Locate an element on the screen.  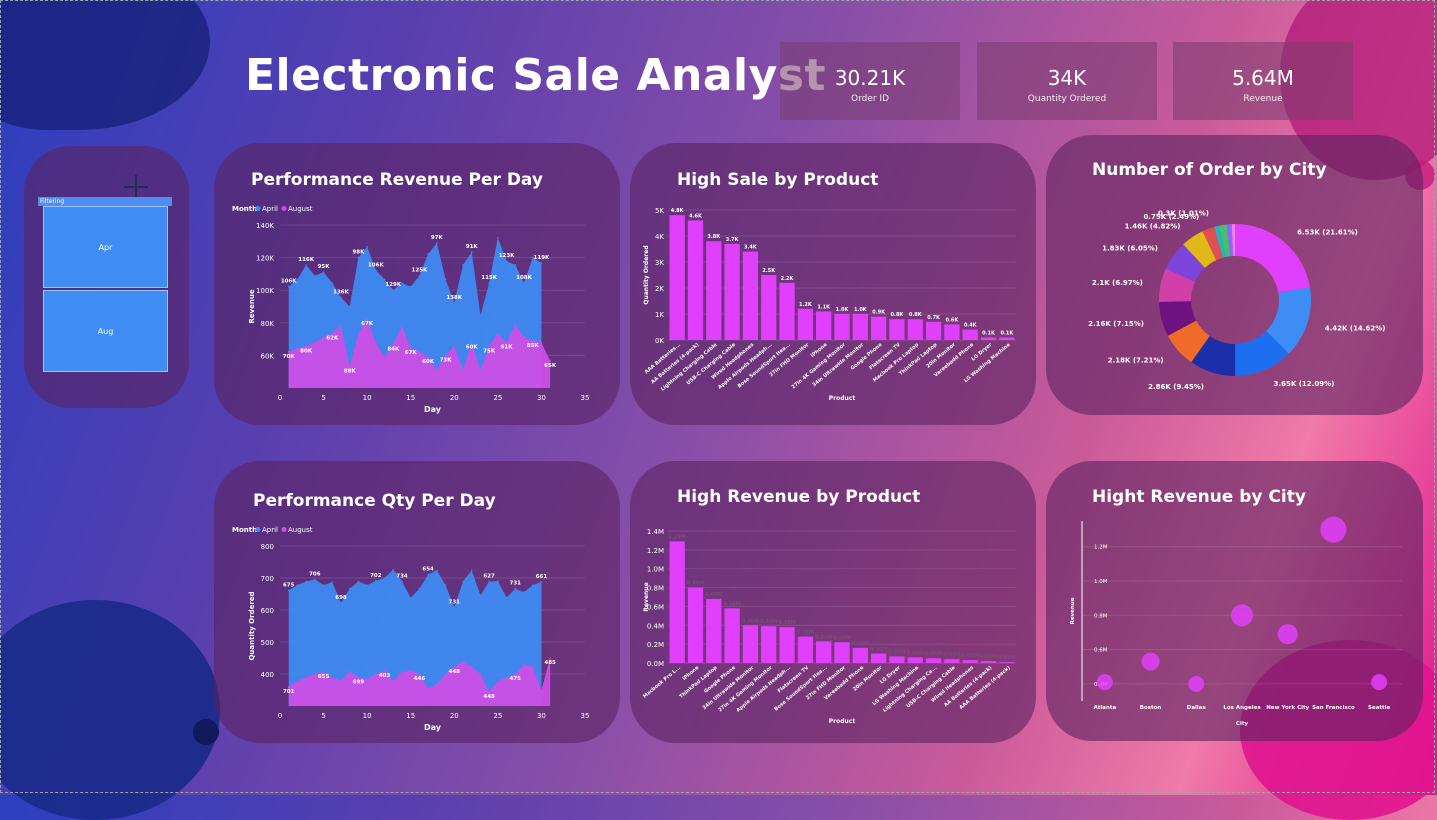
y-tick-label: 5K is located at coordinates (659, 211).